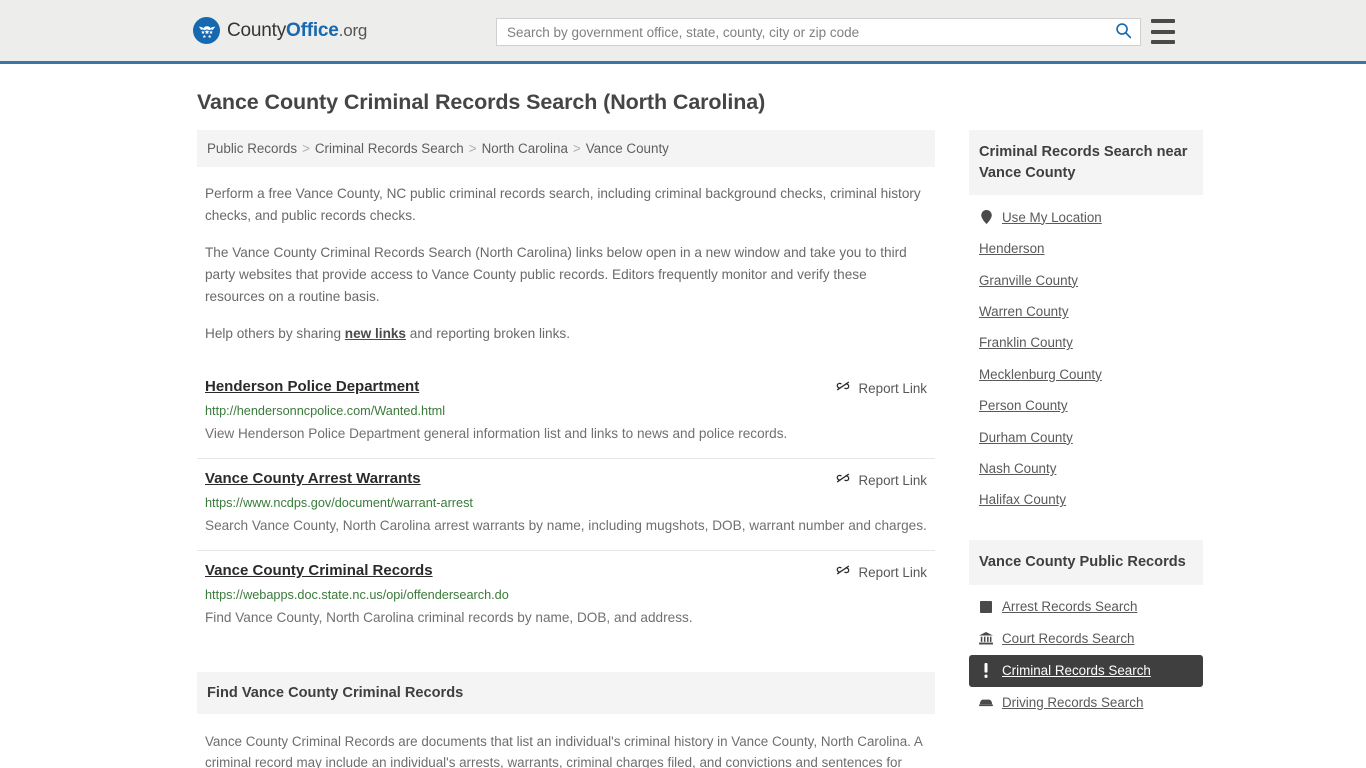 The height and width of the screenshot is (768, 1366). I want to click on resource-title-link: Vance County Criminal Records, so click(319, 571).